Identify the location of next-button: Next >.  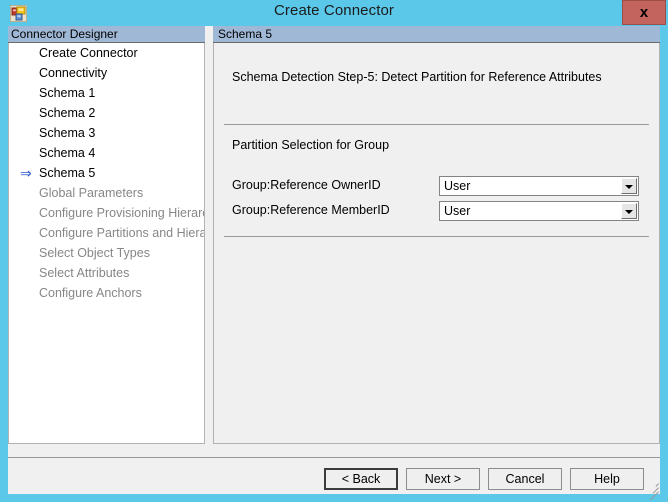
(443, 479).